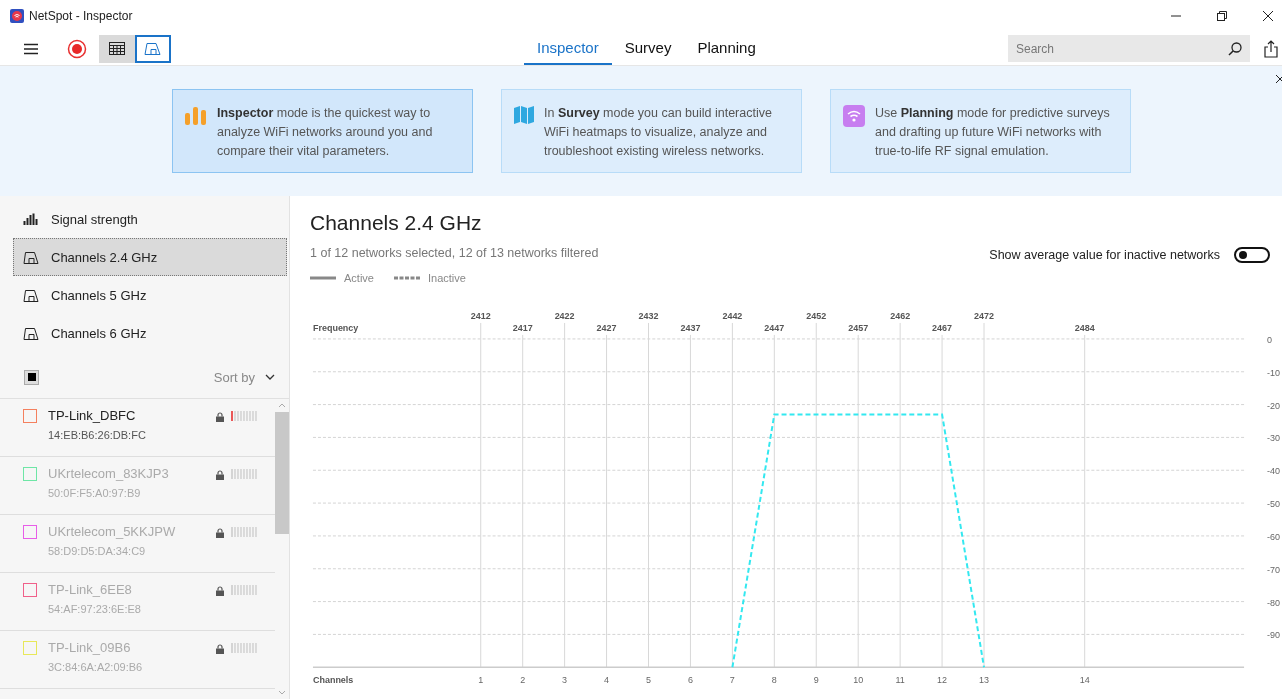 The width and height of the screenshot is (1282, 699). Describe the element at coordinates (196, 115) in the screenshot. I see `bar-chart-icon` at that location.